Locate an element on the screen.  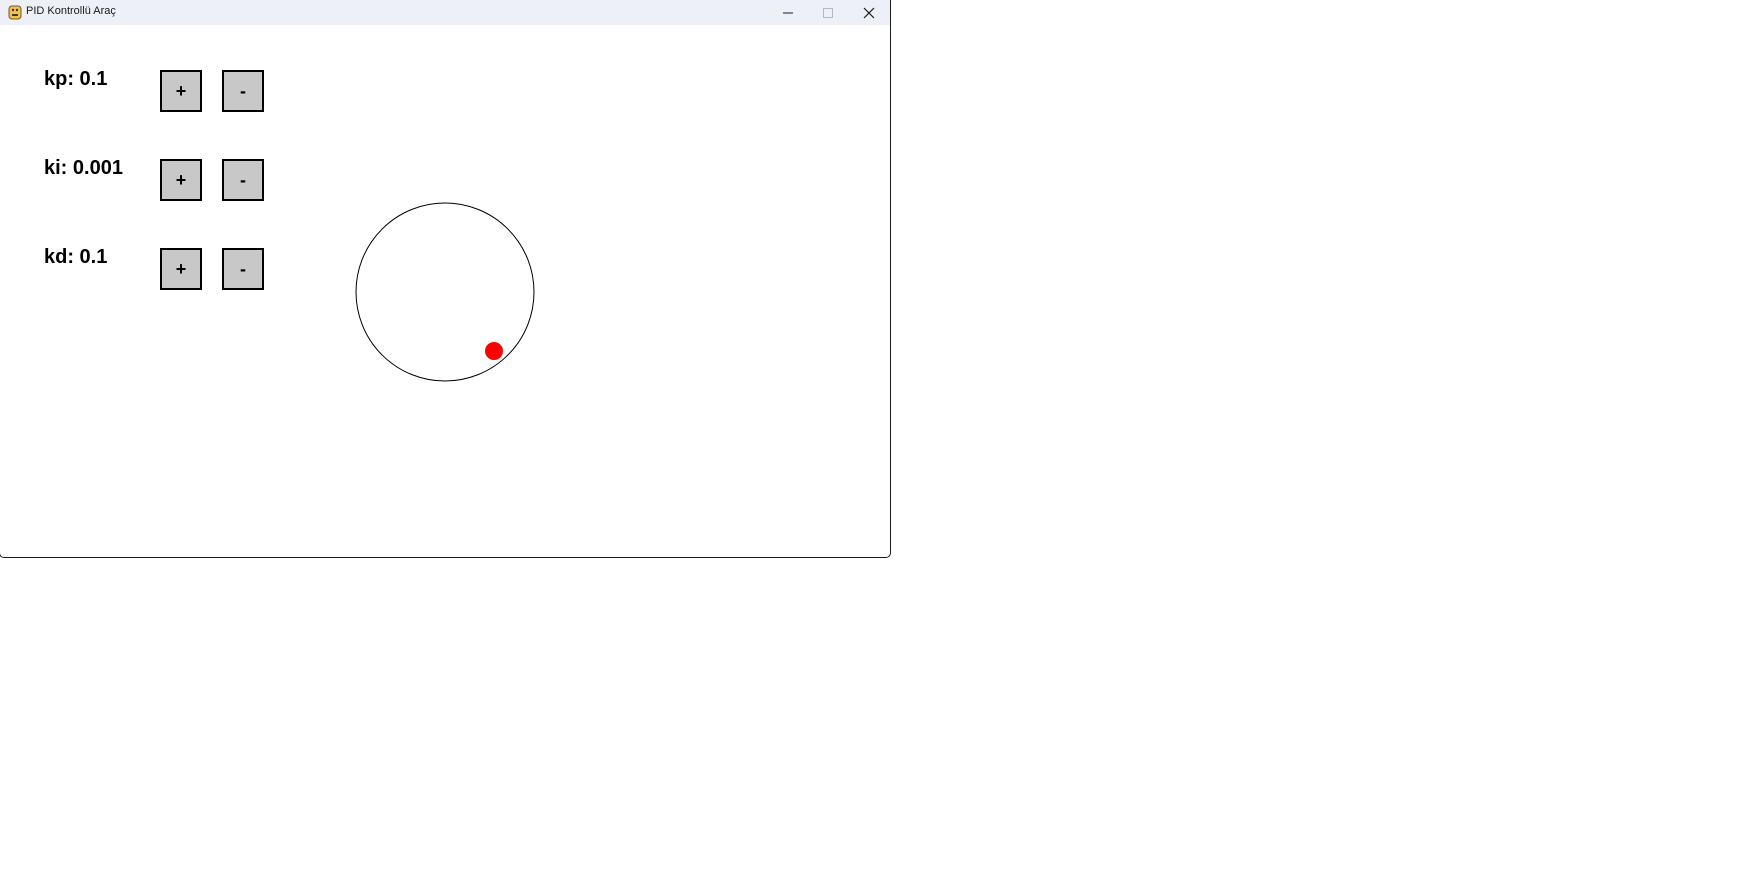
close-icon is located at coordinates (869, 12).